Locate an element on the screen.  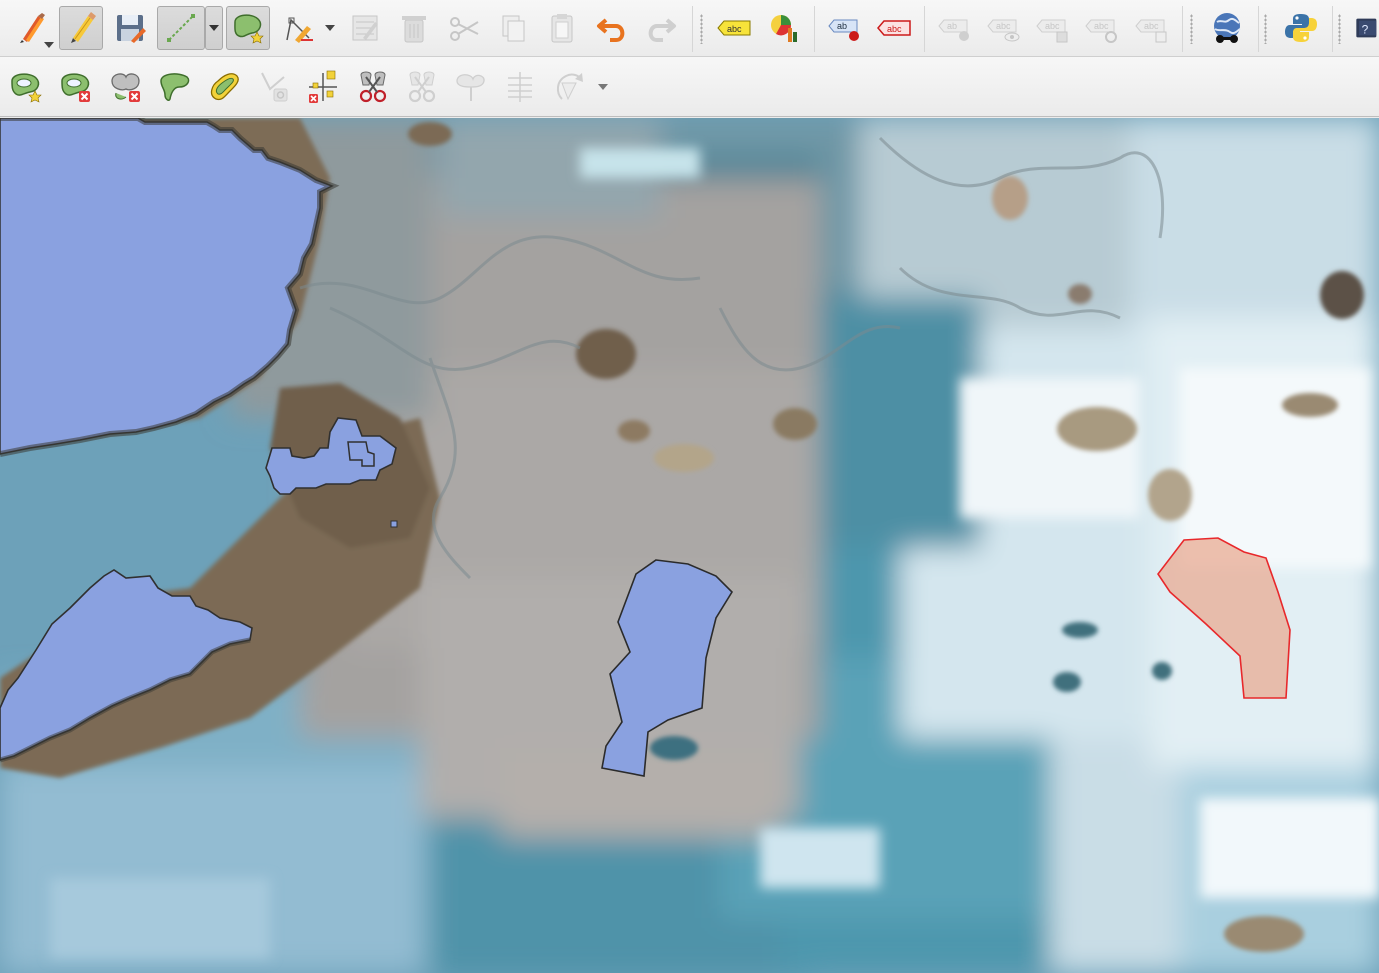
pin-unpin-labels-icon: ab is located at coordinates (953, 30).